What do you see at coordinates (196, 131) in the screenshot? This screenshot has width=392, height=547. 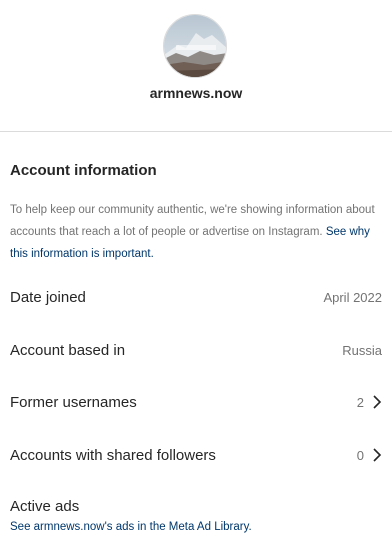 I see `section-divider` at bounding box center [196, 131].